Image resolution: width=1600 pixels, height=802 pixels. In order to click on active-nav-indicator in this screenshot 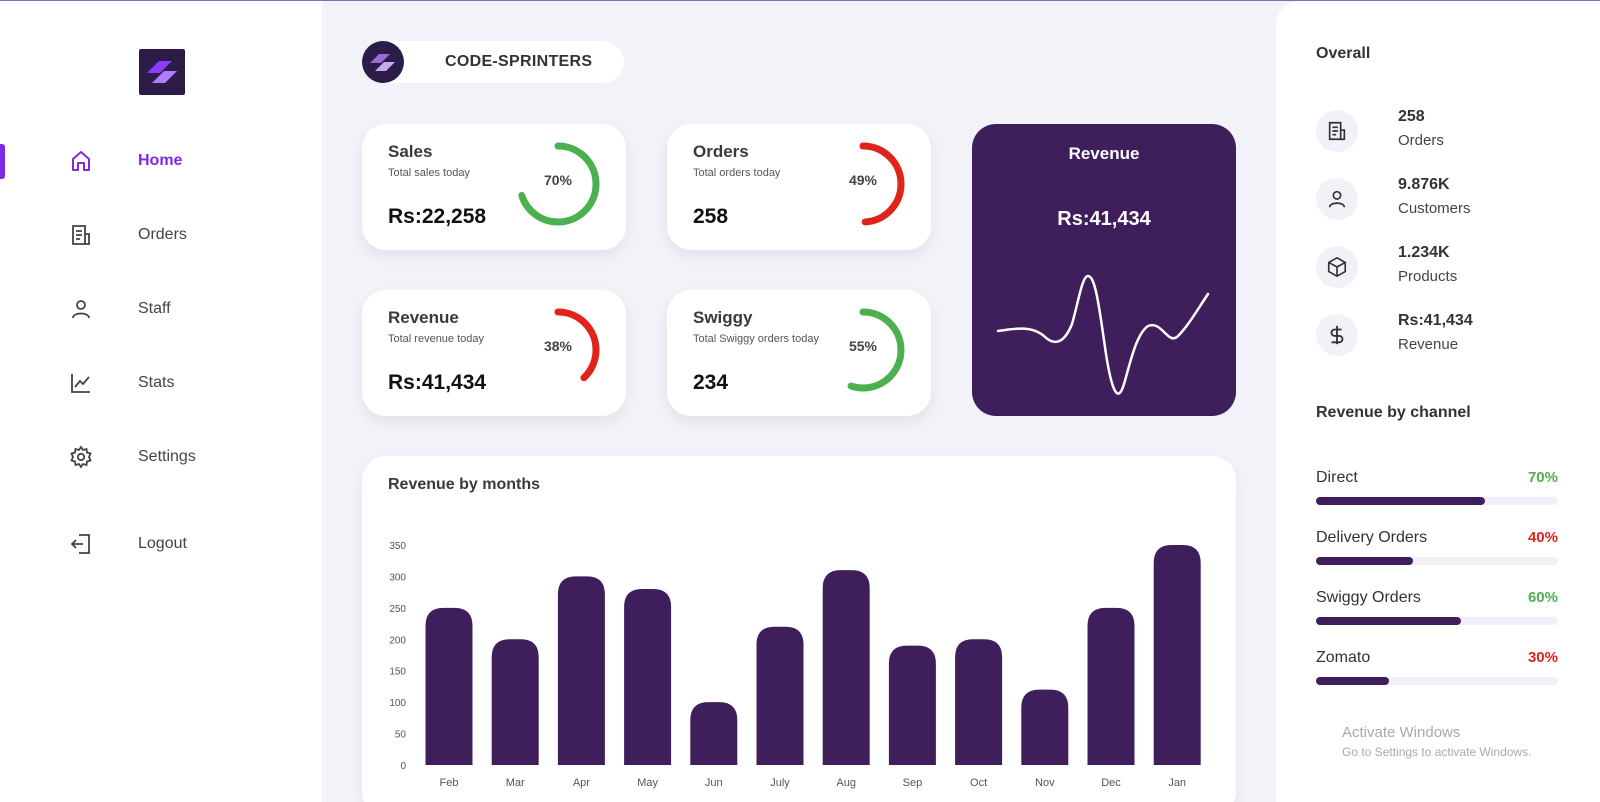, I will do `click(2, 161)`.